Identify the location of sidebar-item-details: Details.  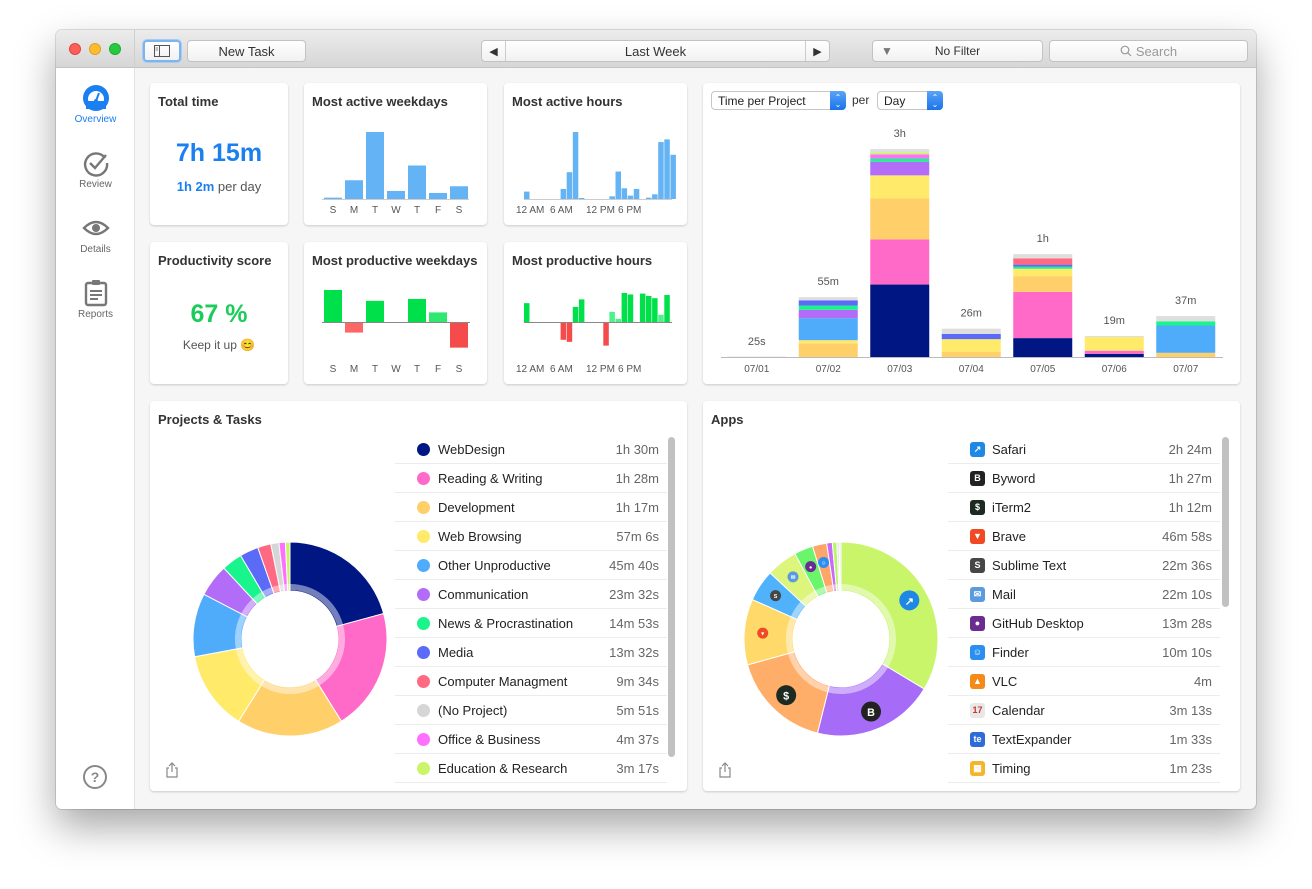
(95, 234).